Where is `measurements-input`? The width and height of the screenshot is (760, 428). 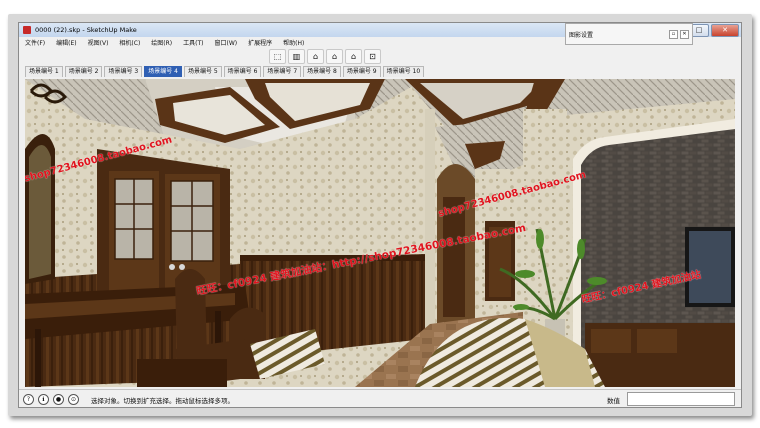
measurements-input is located at coordinates (681, 399).